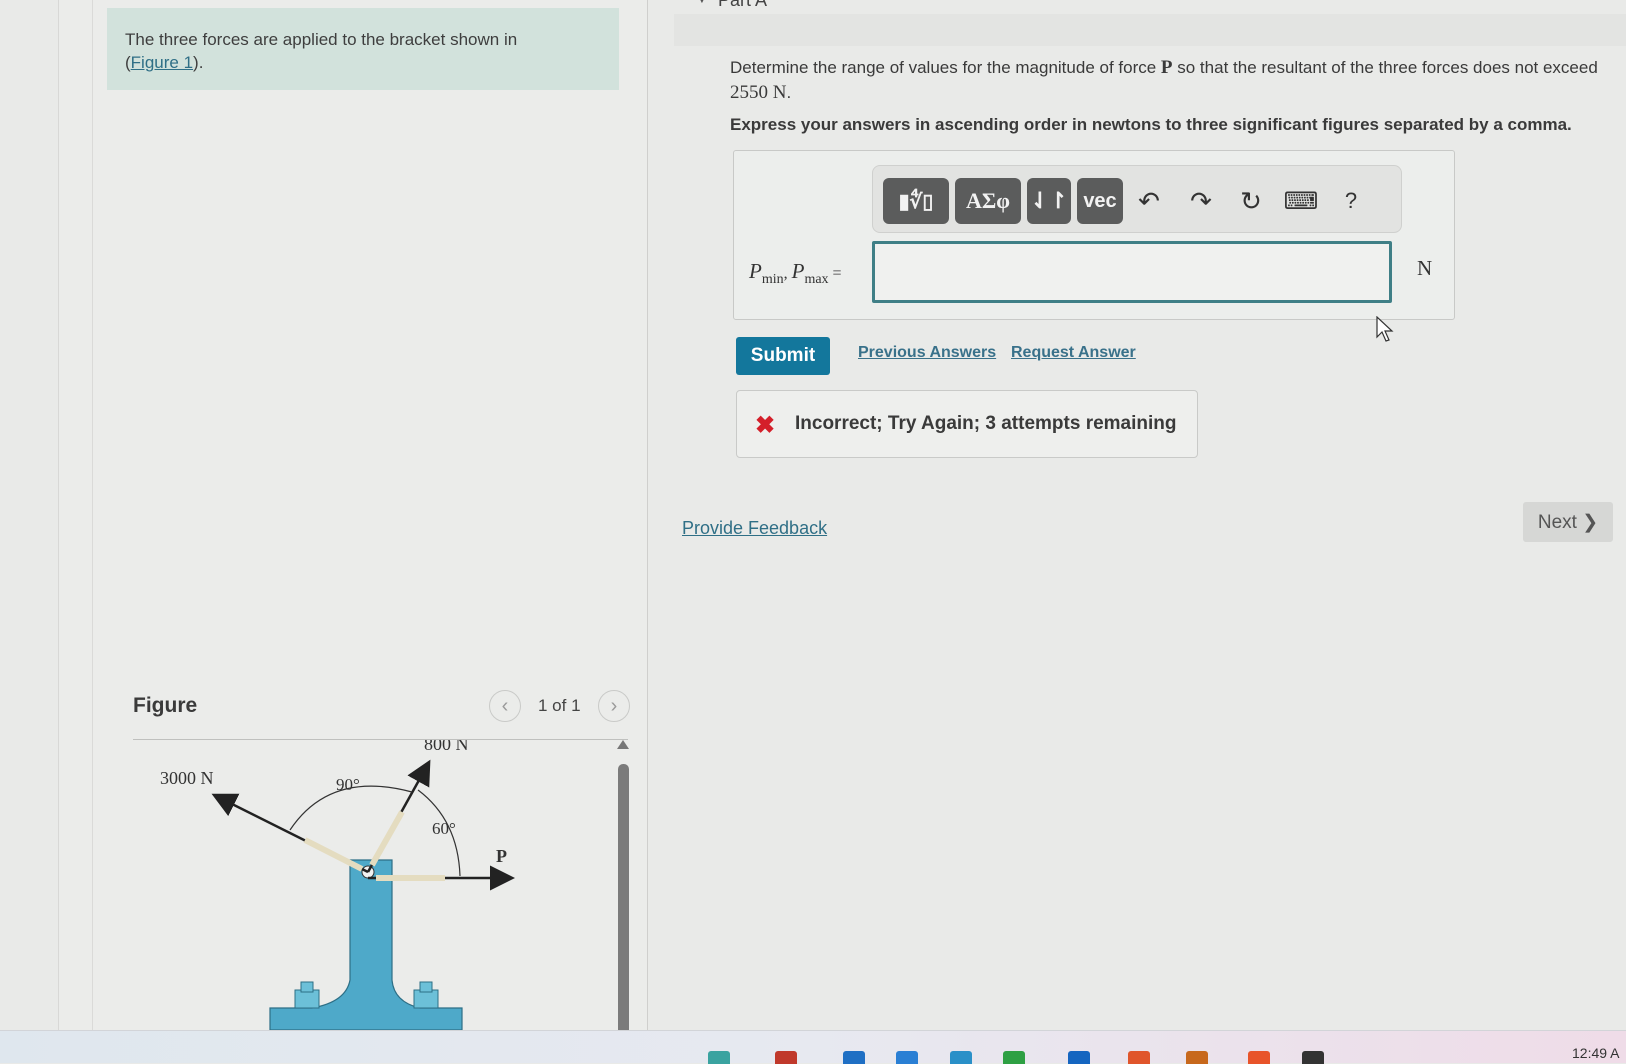 Image resolution: width=1626 pixels, height=1064 pixels. I want to click on figure-prev-button: ‹, so click(505, 706).